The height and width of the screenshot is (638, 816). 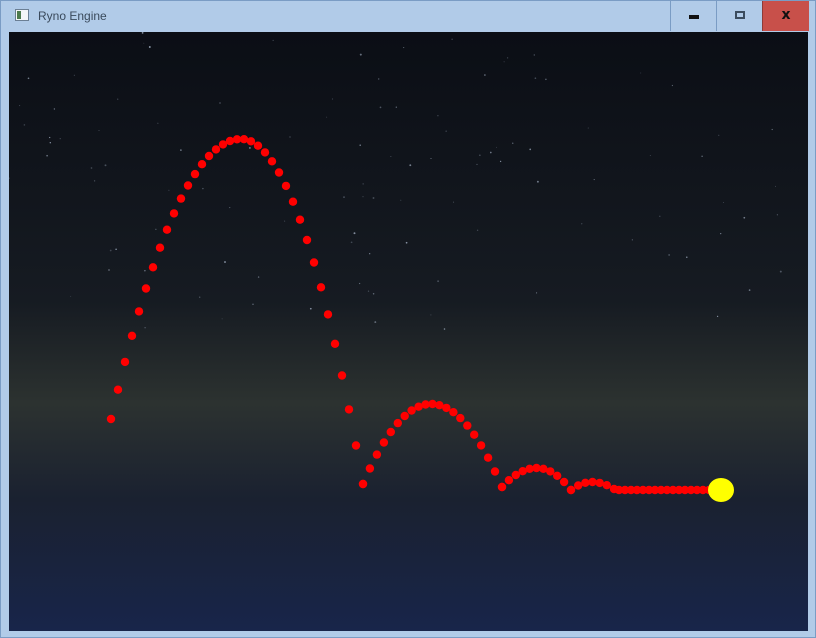 I want to click on minimize-button, so click(x=693, y=16).